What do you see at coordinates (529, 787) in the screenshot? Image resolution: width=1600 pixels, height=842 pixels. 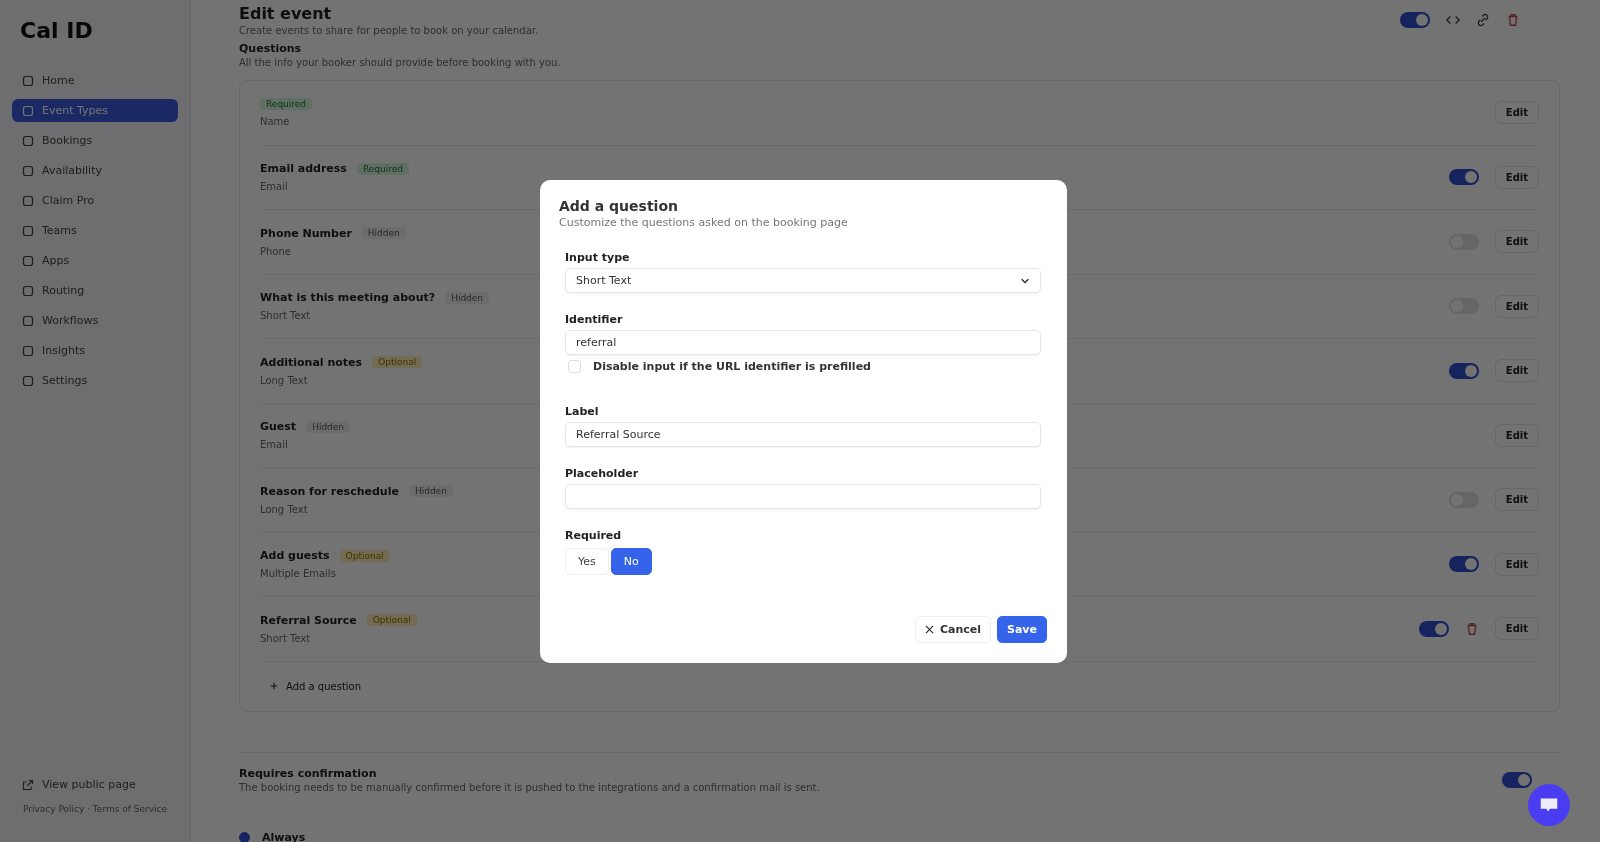 I see `setting-description: The booking needs to be manually confirmed before it is pushed to the integrations and a confirmation mail is sent.` at bounding box center [529, 787].